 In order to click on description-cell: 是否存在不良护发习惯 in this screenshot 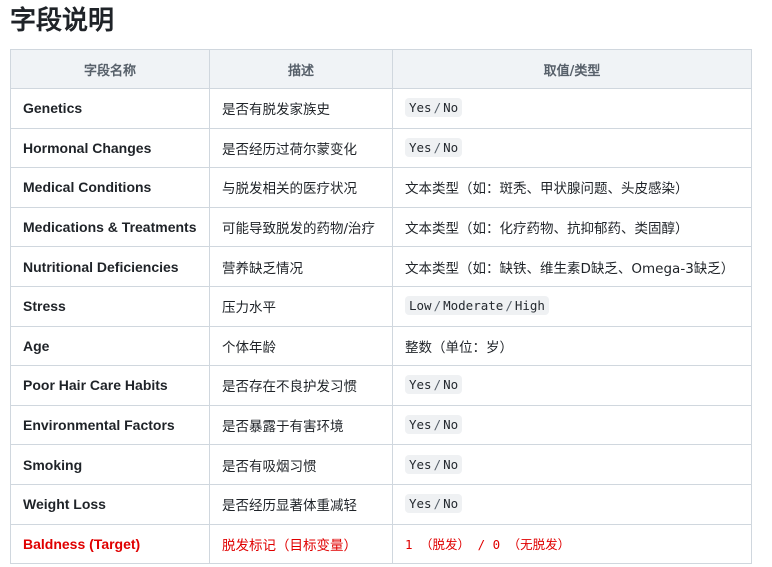, I will do `click(301, 385)`.